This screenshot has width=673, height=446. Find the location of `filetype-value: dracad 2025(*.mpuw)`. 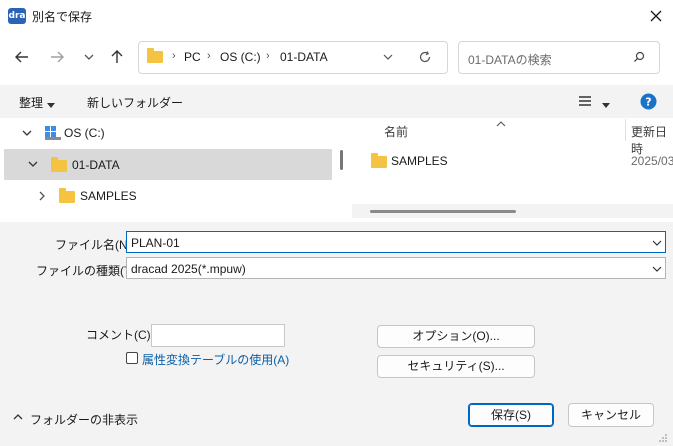

filetype-value: dracad 2025(*.mpuw) is located at coordinates (188, 269).